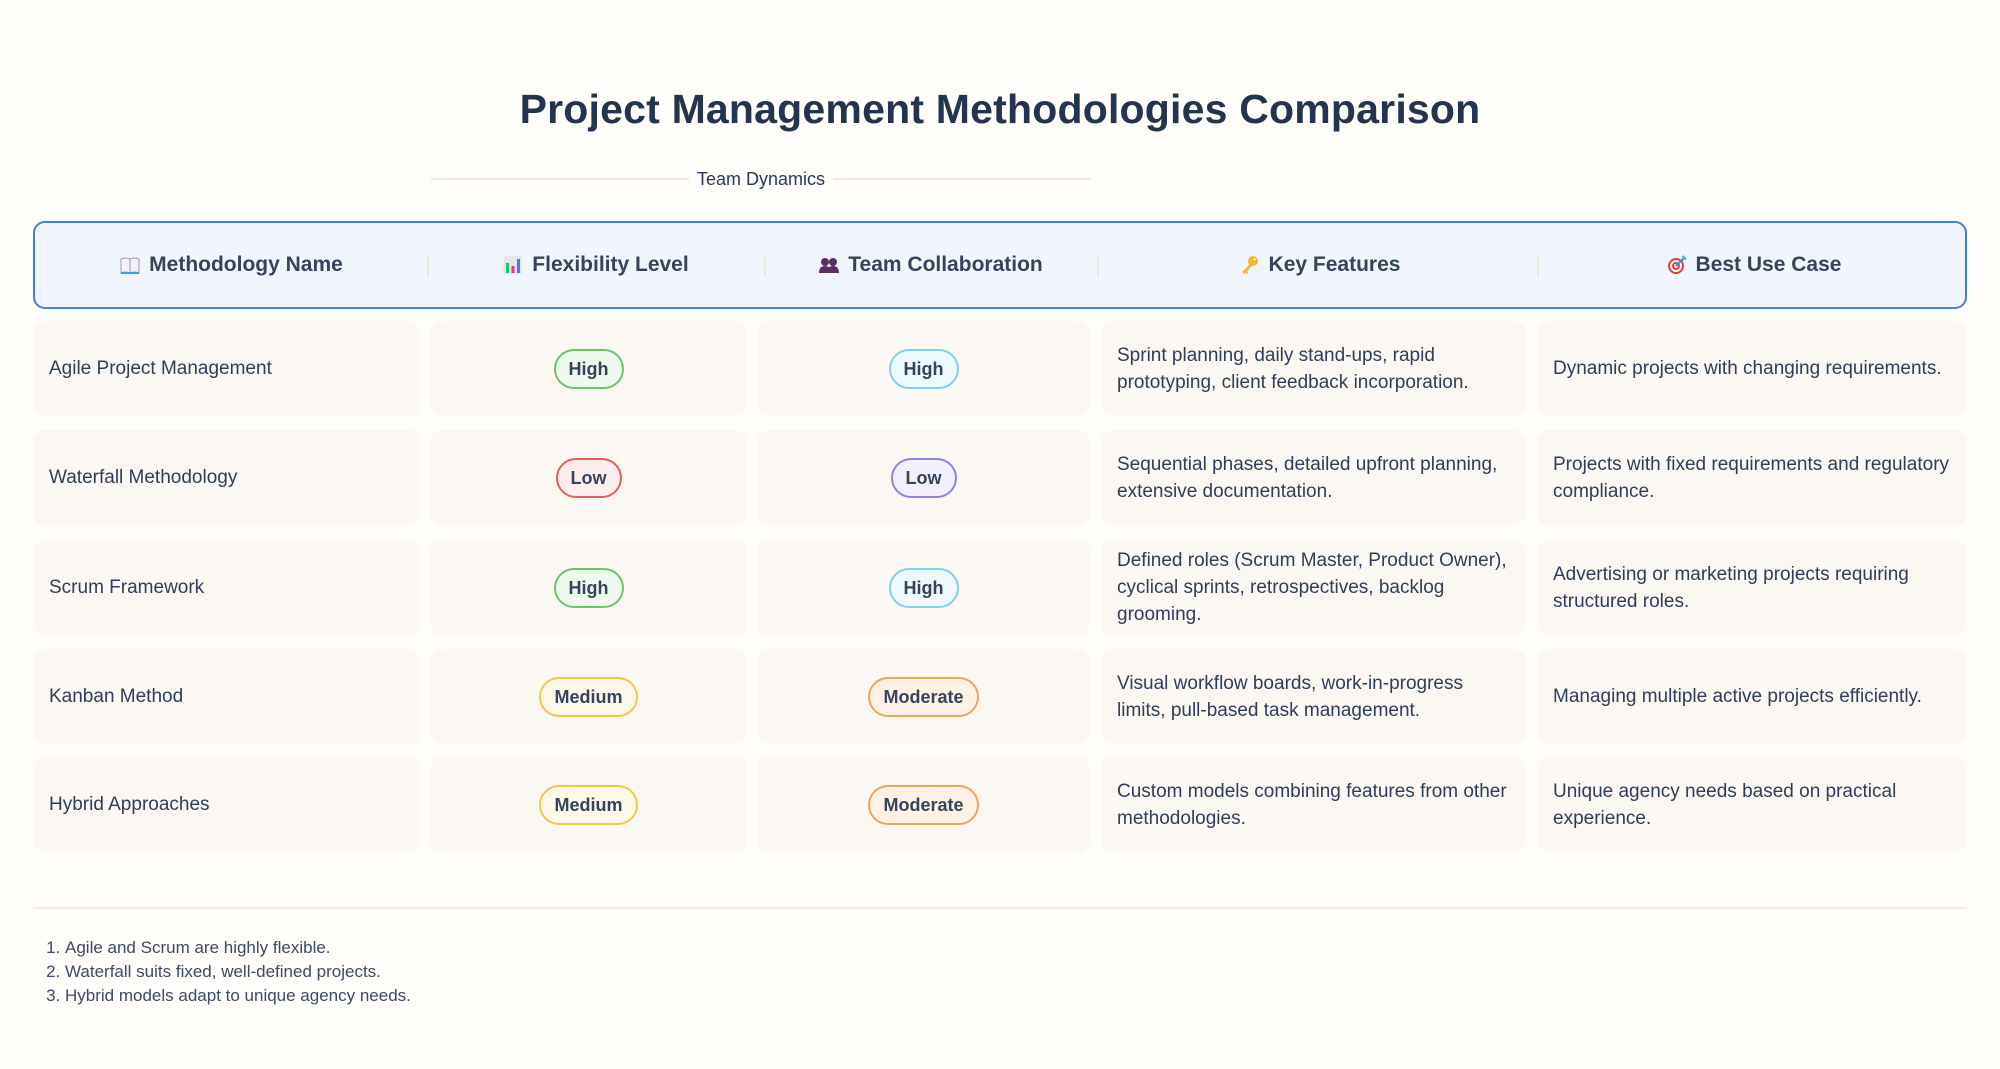 The height and width of the screenshot is (1069, 2000). Describe the element at coordinates (226, 696) in the screenshot. I see `methodology-name-cell: Kanban Method` at that location.